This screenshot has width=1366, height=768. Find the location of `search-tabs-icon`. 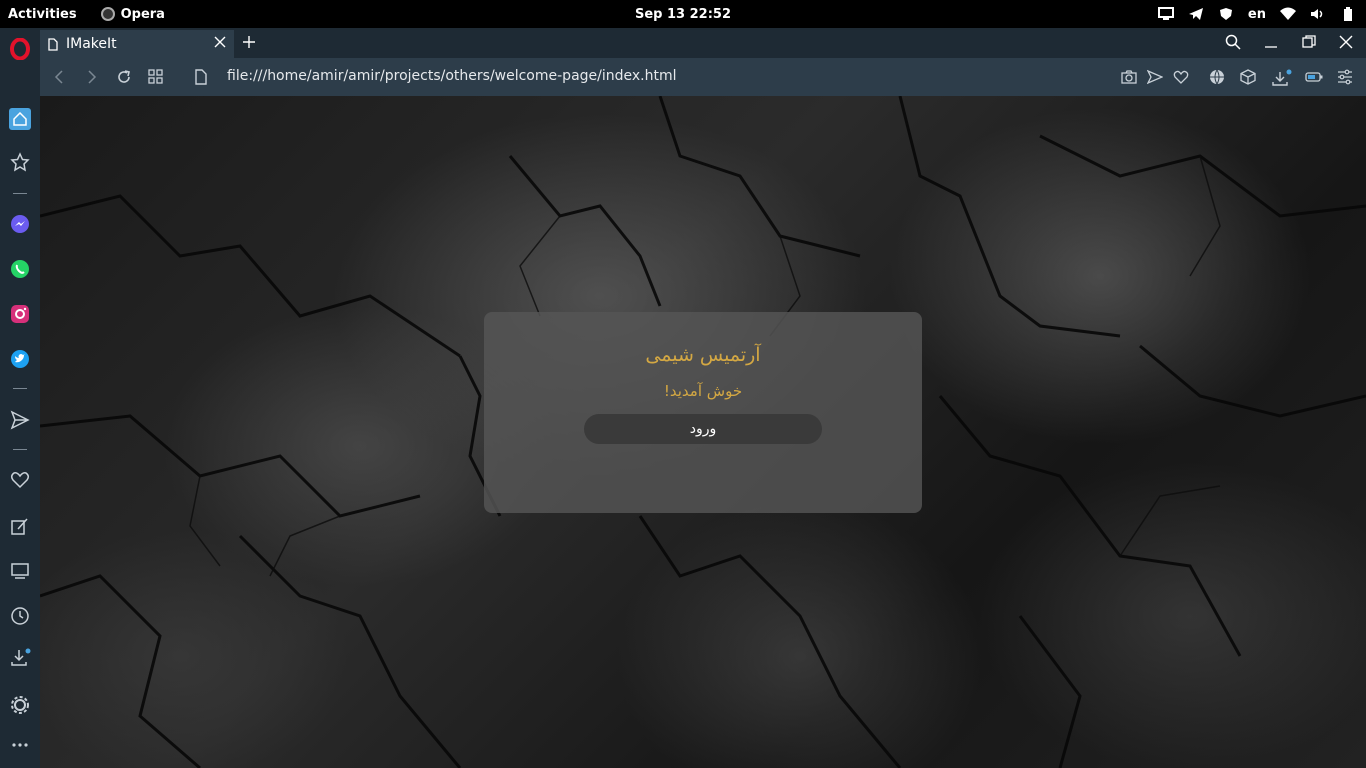

search-tabs-icon is located at coordinates (1233, 44).